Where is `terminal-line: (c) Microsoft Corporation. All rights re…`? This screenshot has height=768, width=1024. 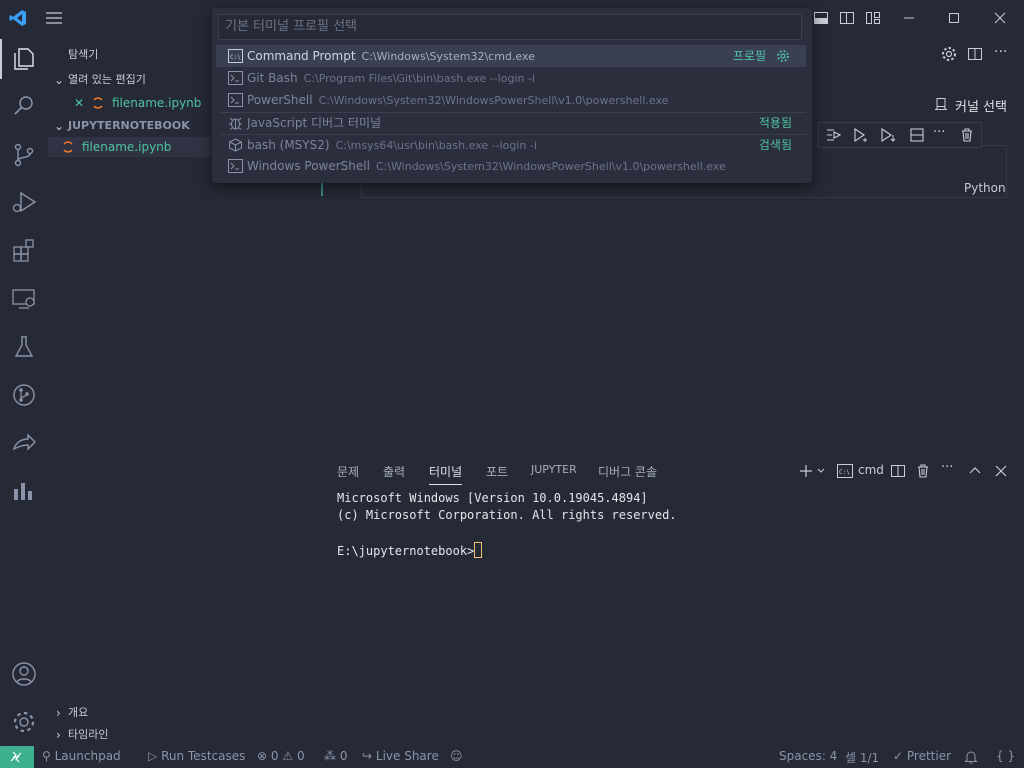 terminal-line: (c) Microsoft Corporation. All rights re… is located at coordinates (507, 515).